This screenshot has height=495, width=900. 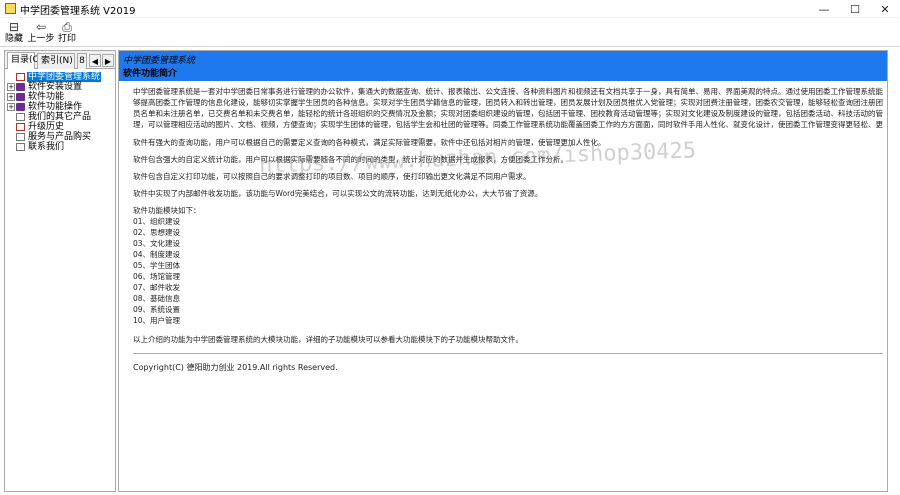 I want to click on back-arrow-icon: ⇦, so click(x=41, y=27).